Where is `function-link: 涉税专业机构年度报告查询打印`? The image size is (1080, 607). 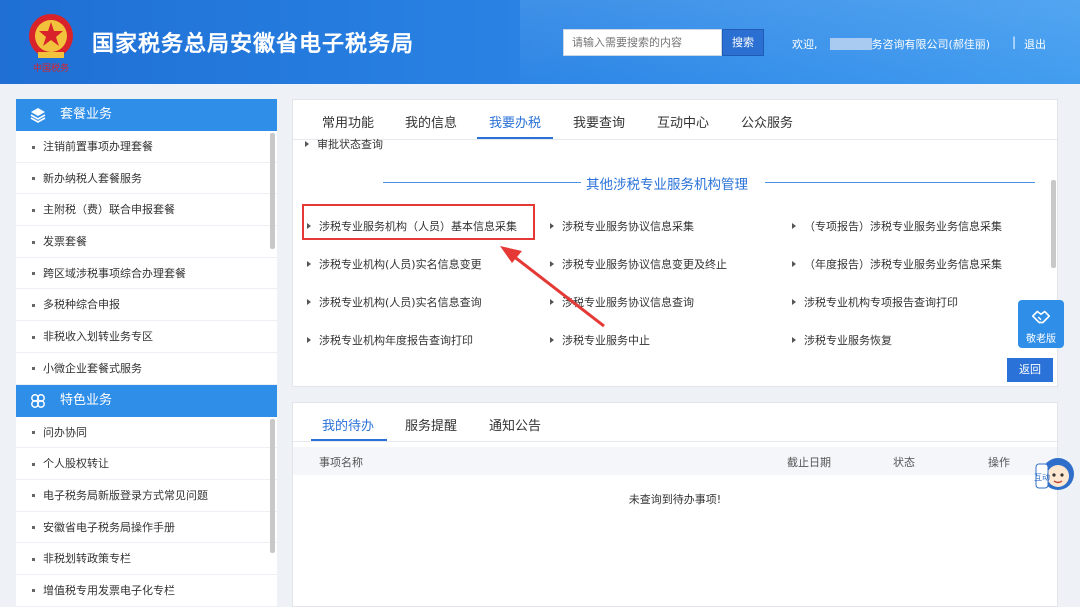
function-link: 涉税专业机构年度报告查询打印 is located at coordinates (390, 340).